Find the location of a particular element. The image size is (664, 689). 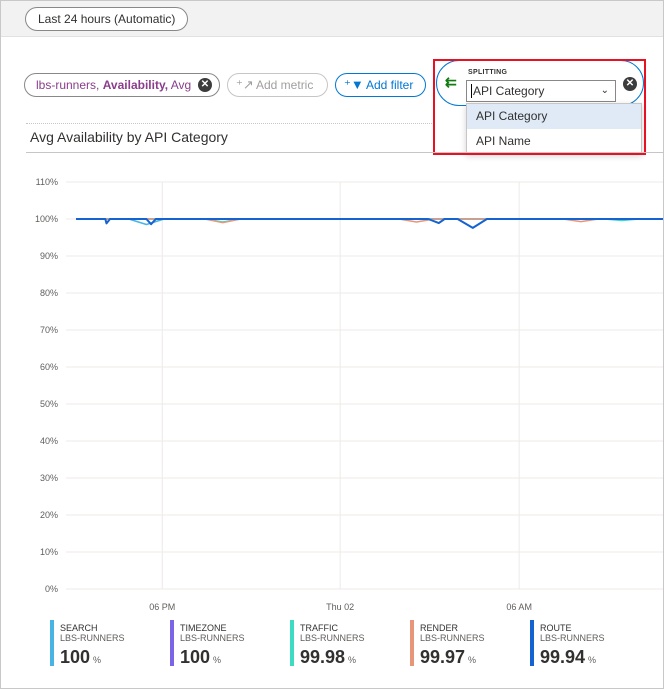

y-tick-label: 20% is located at coordinates (49, 515).